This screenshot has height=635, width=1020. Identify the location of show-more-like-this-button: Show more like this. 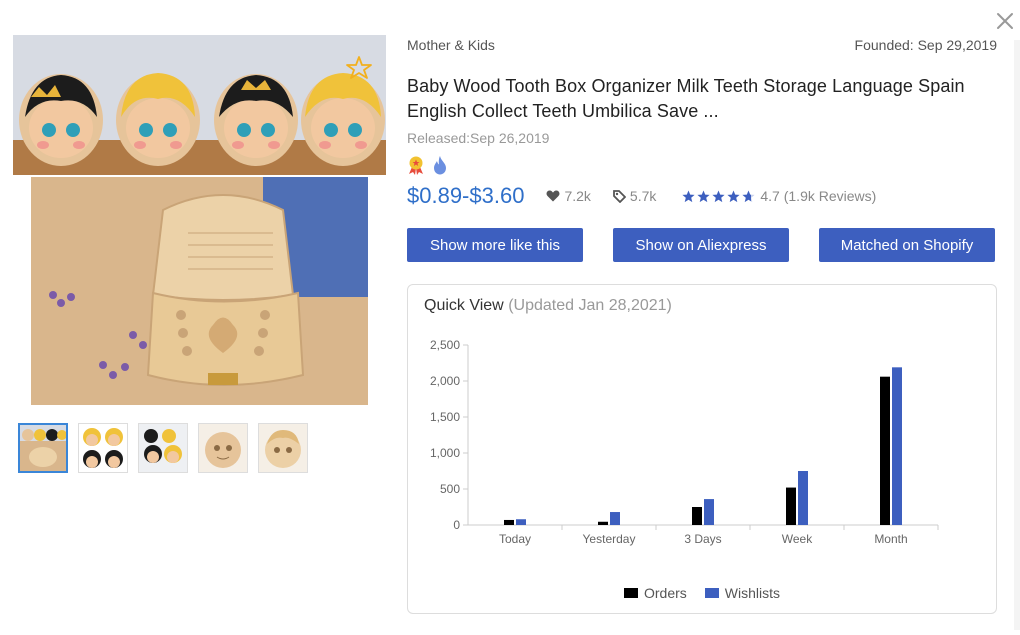
(495, 245).